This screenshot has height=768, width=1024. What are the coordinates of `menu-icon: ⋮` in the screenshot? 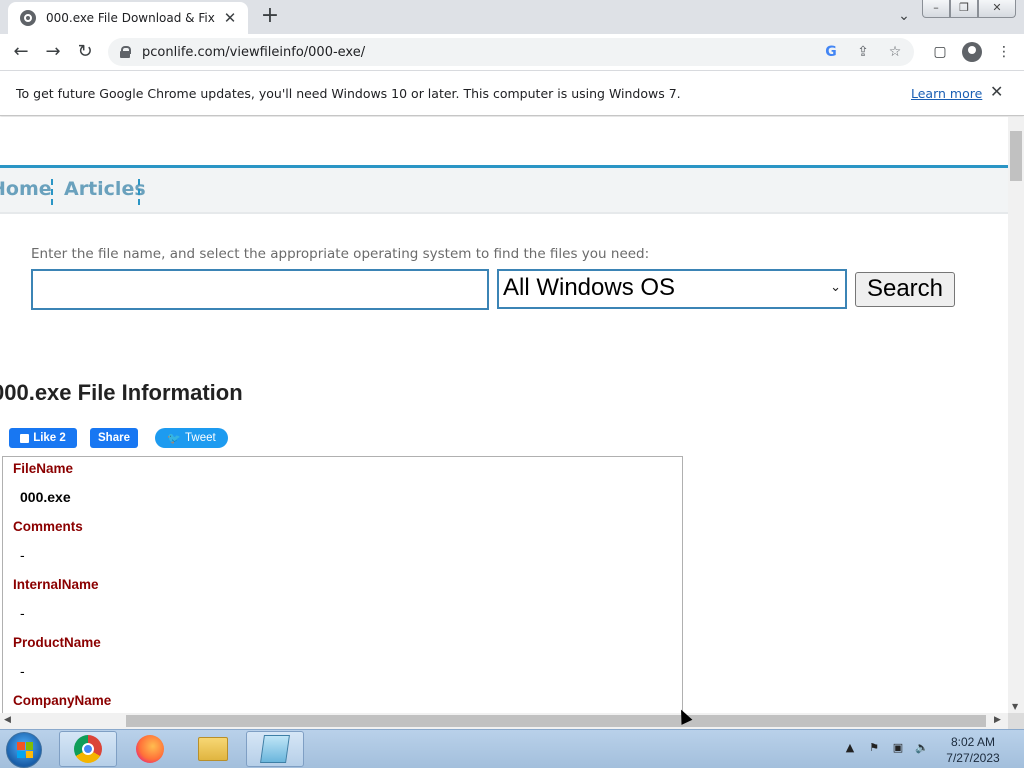 It's located at (1004, 52).